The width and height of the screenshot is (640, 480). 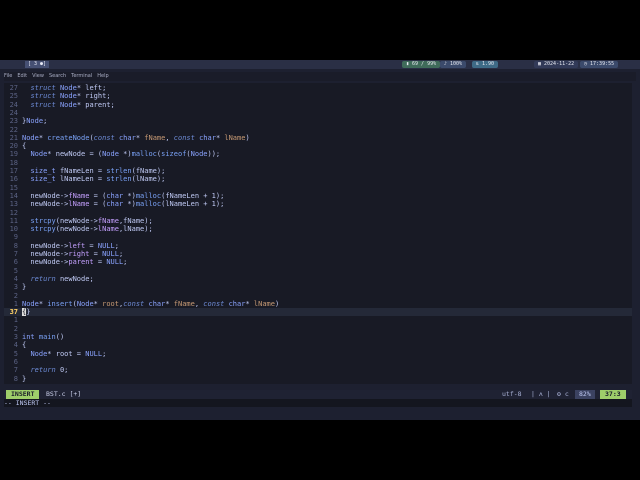 What do you see at coordinates (13, 154) in the screenshot?
I see `line-number: 19` at bounding box center [13, 154].